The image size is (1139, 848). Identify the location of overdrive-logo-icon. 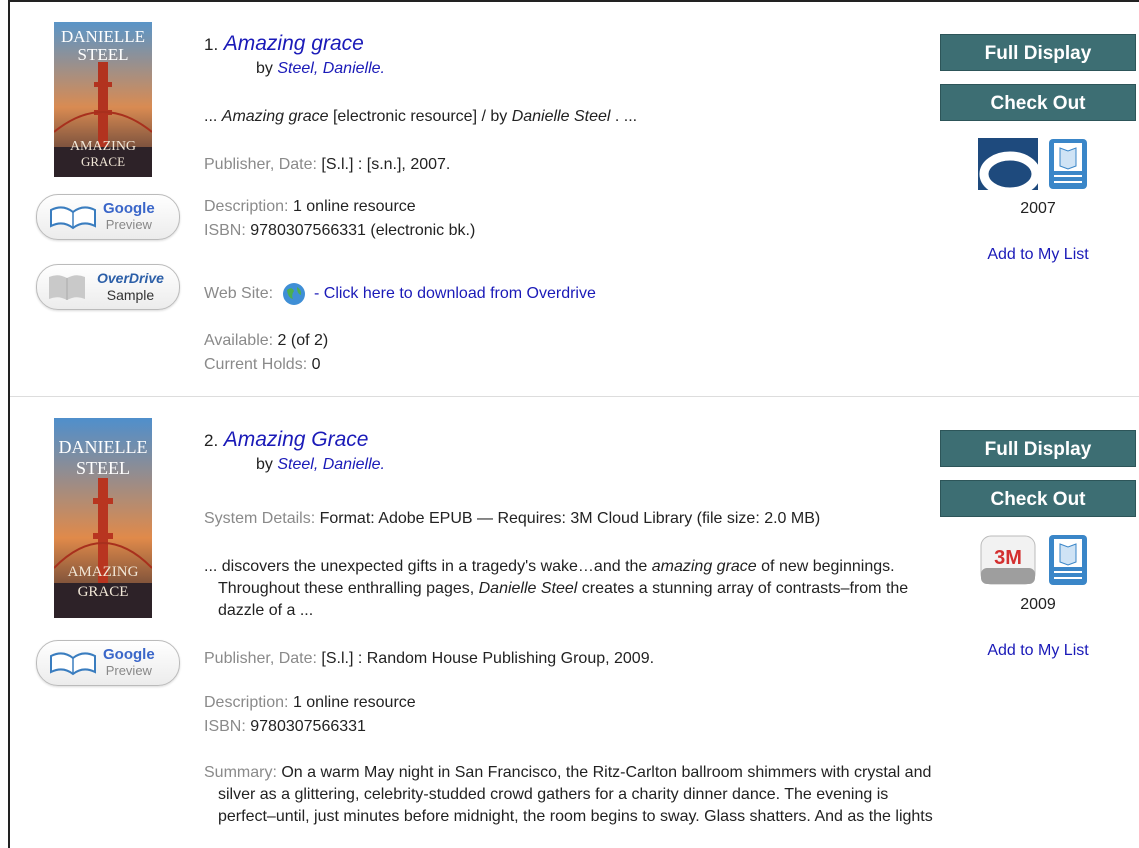
(1009, 167).